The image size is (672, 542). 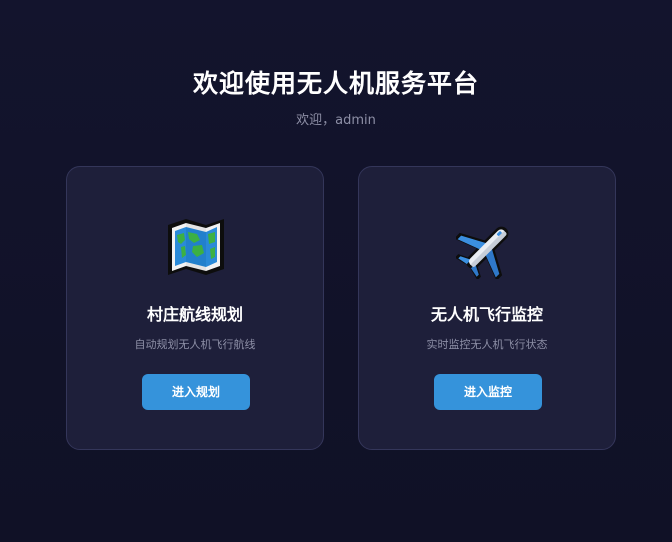 I want to click on route-planning-description: 自动规划无人机飞行航线, so click(x=195, y=344).